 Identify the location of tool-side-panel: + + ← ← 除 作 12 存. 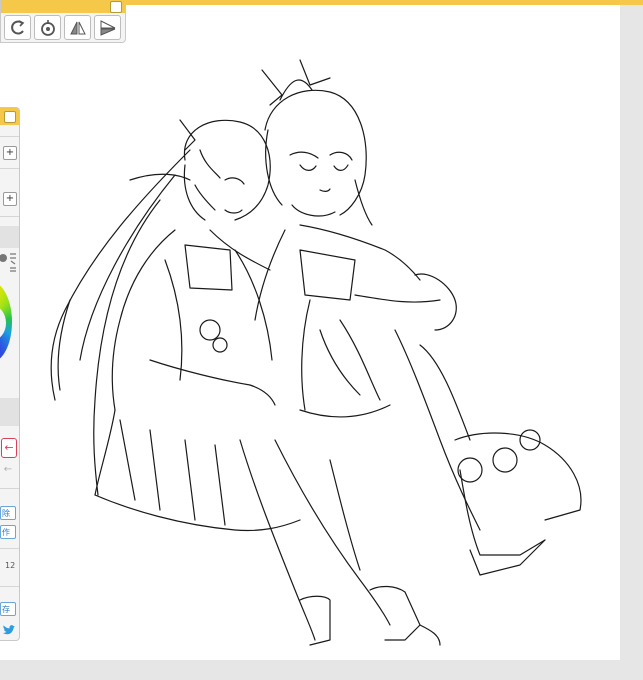
(10, 374).